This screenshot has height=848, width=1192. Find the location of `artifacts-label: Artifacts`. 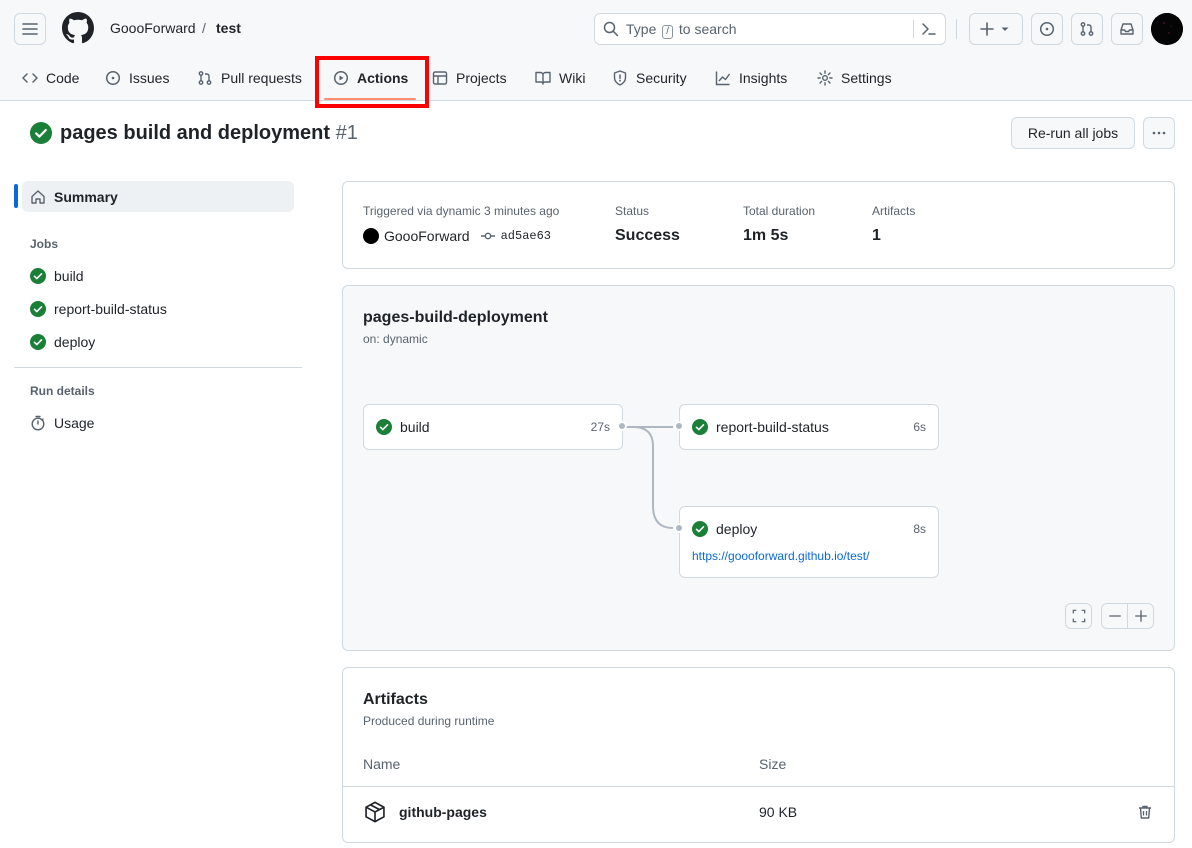

artifacts-label: Artifacts is located at coordinates (894, 211).